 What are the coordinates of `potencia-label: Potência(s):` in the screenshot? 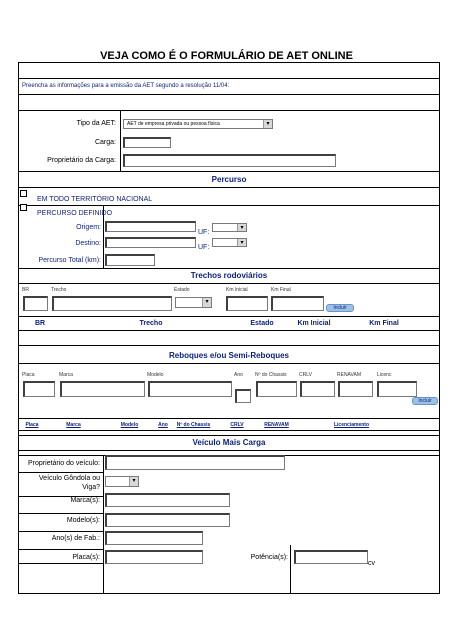 It's located at (269, 557).